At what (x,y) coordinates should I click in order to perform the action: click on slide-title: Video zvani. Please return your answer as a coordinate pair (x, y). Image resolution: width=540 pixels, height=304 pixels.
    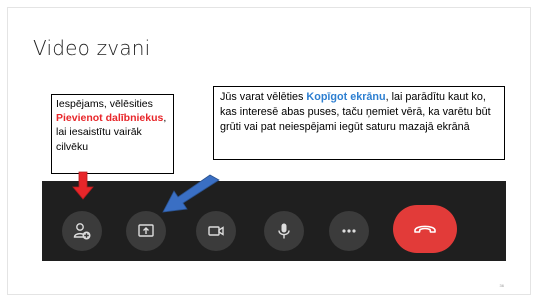
    Looking at the image, I should click on (92, 48).